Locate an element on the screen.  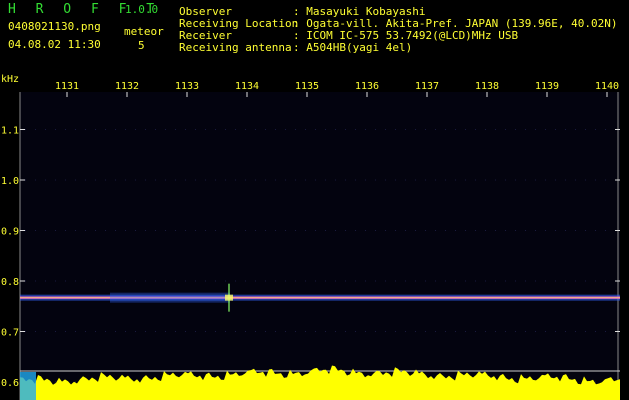
y-tick-label: 0.6 is located at coordinates (10, 383).